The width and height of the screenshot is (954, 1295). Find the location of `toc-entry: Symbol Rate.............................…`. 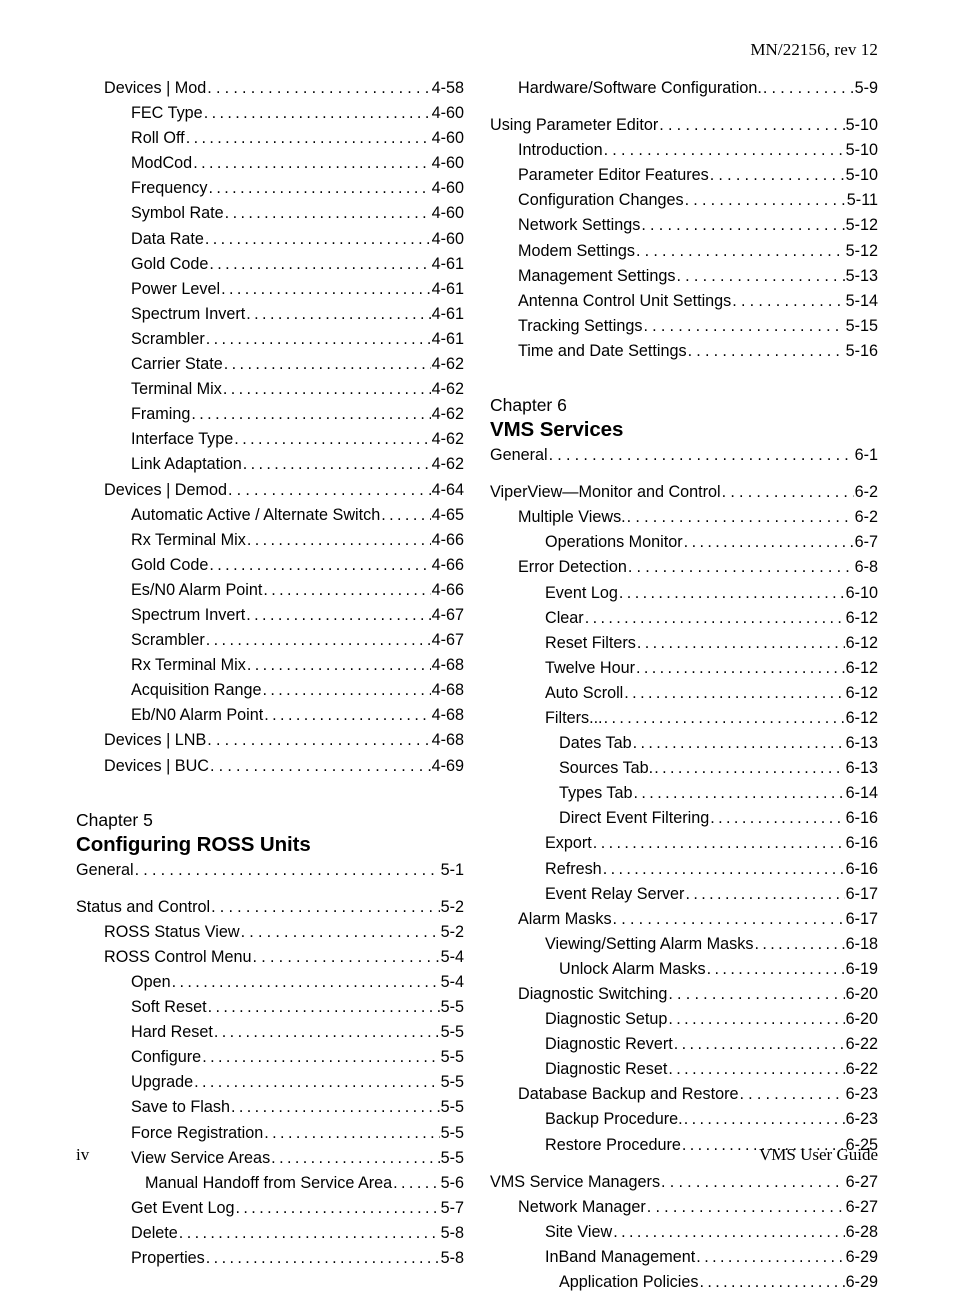

toc-entry: Symbol Rate.............................… is located at coordinates (270, 213).